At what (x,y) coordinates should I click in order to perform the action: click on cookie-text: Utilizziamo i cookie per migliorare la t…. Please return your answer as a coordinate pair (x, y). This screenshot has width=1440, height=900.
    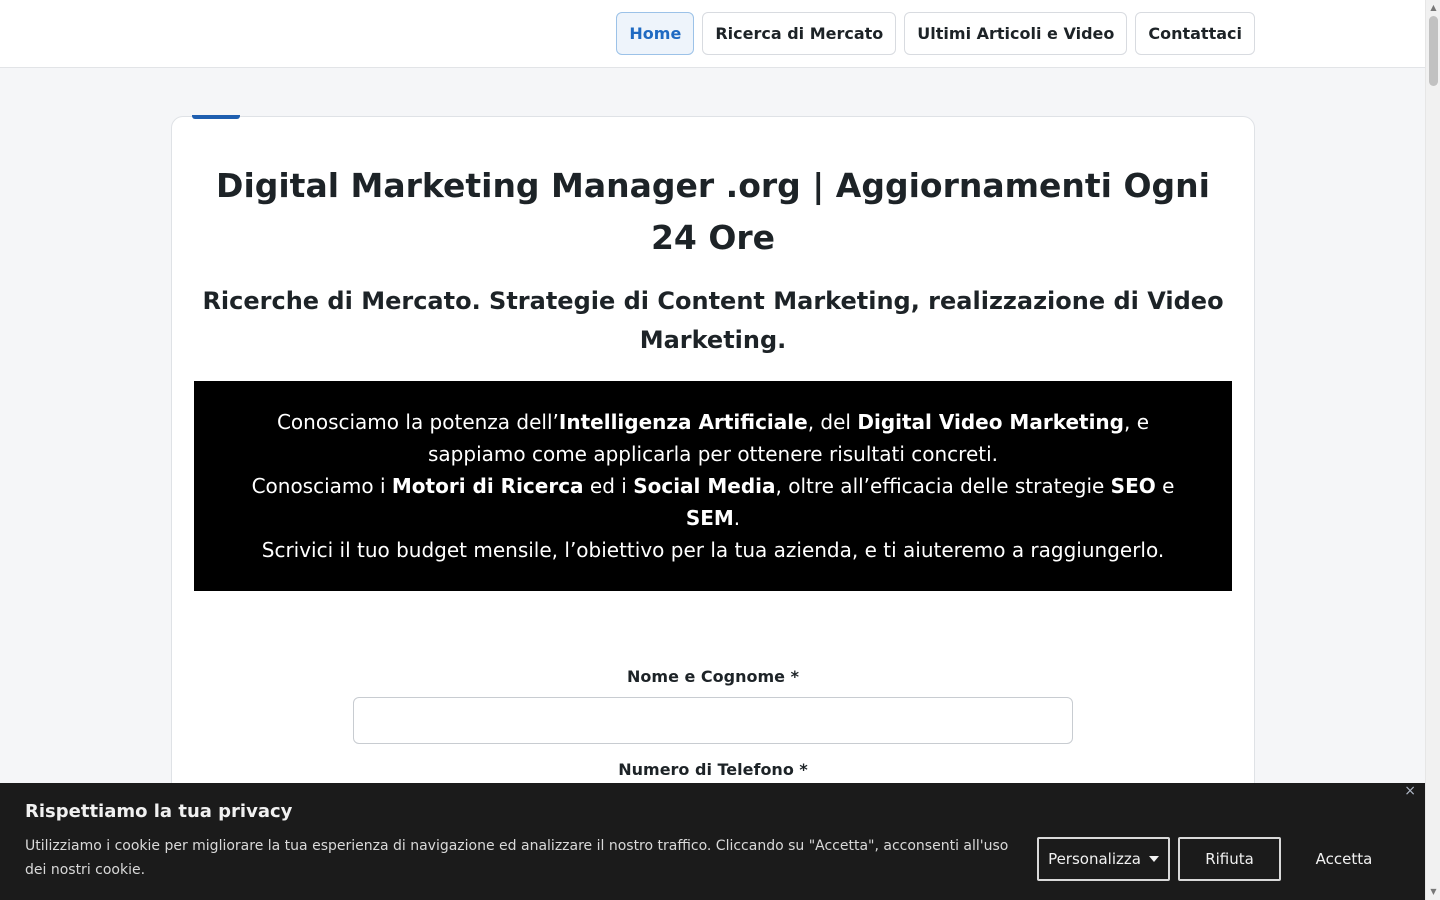
    Looking at the image, I should click on (517, 858).